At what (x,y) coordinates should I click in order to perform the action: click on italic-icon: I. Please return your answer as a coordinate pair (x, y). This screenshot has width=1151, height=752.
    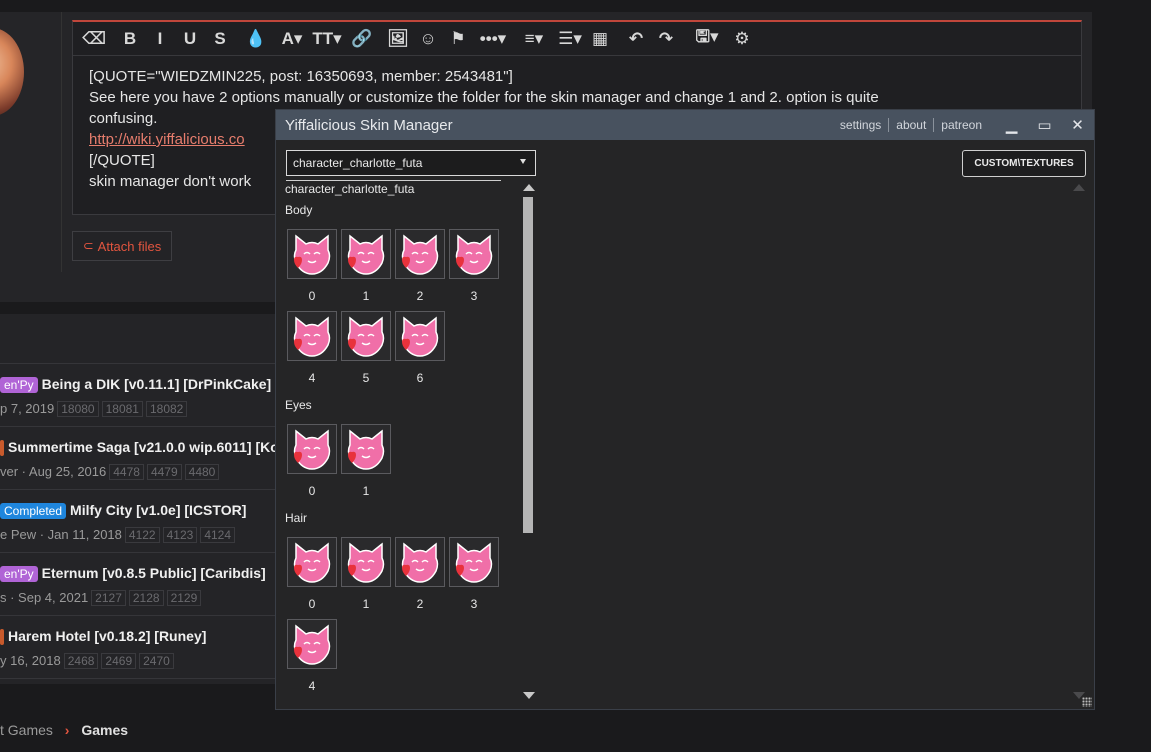
    Looking at the image, I should click on (160, 39).